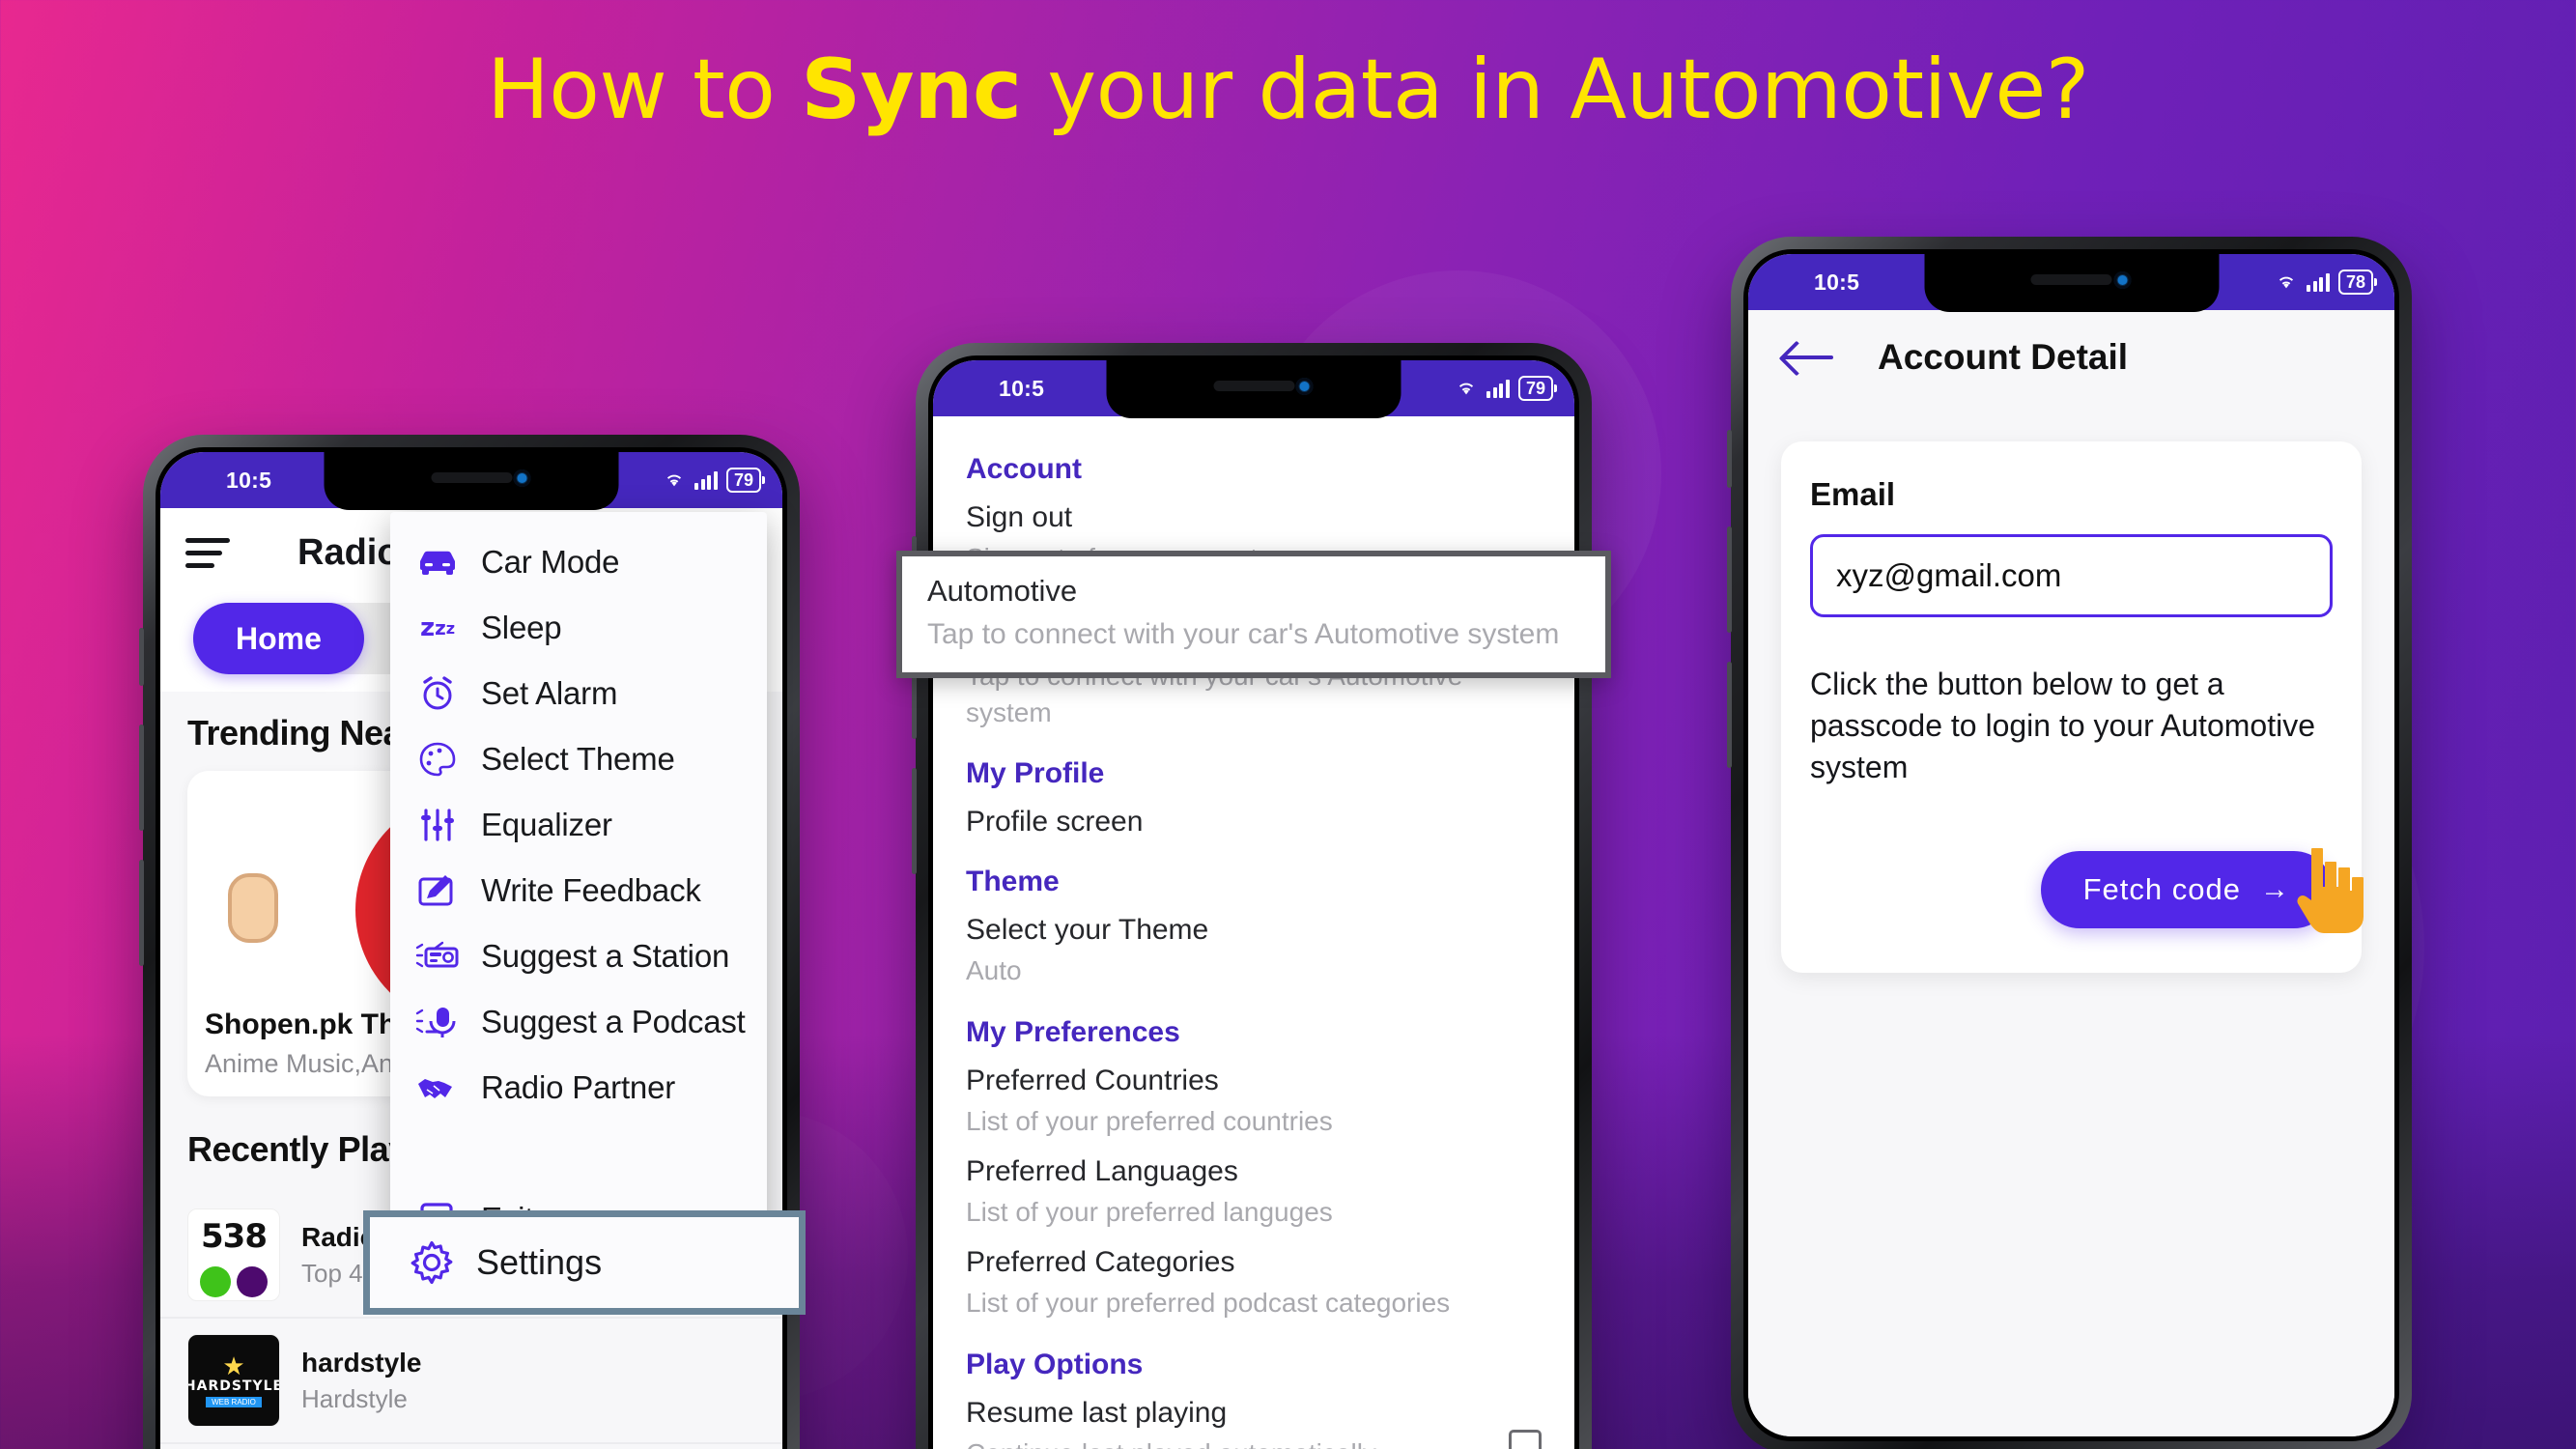 This screenshot has height=1449, width=2576. Describe the element at coordinates (1013, 882) in the screenshot. I see `settings-group-title: Theme` at that location.